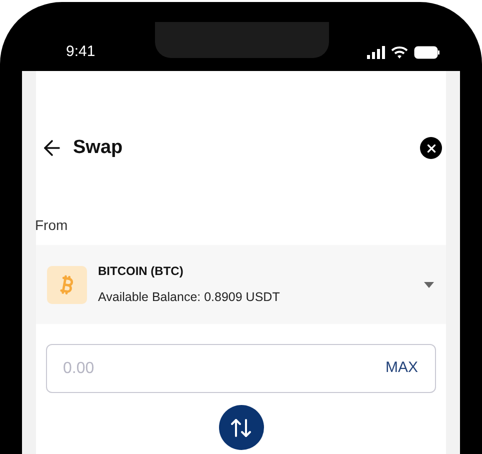  Describe the element at coordinates (189, 297) in the screenshot. I see `available-balance: Available Balance: 0.8909 USDT` at that location.